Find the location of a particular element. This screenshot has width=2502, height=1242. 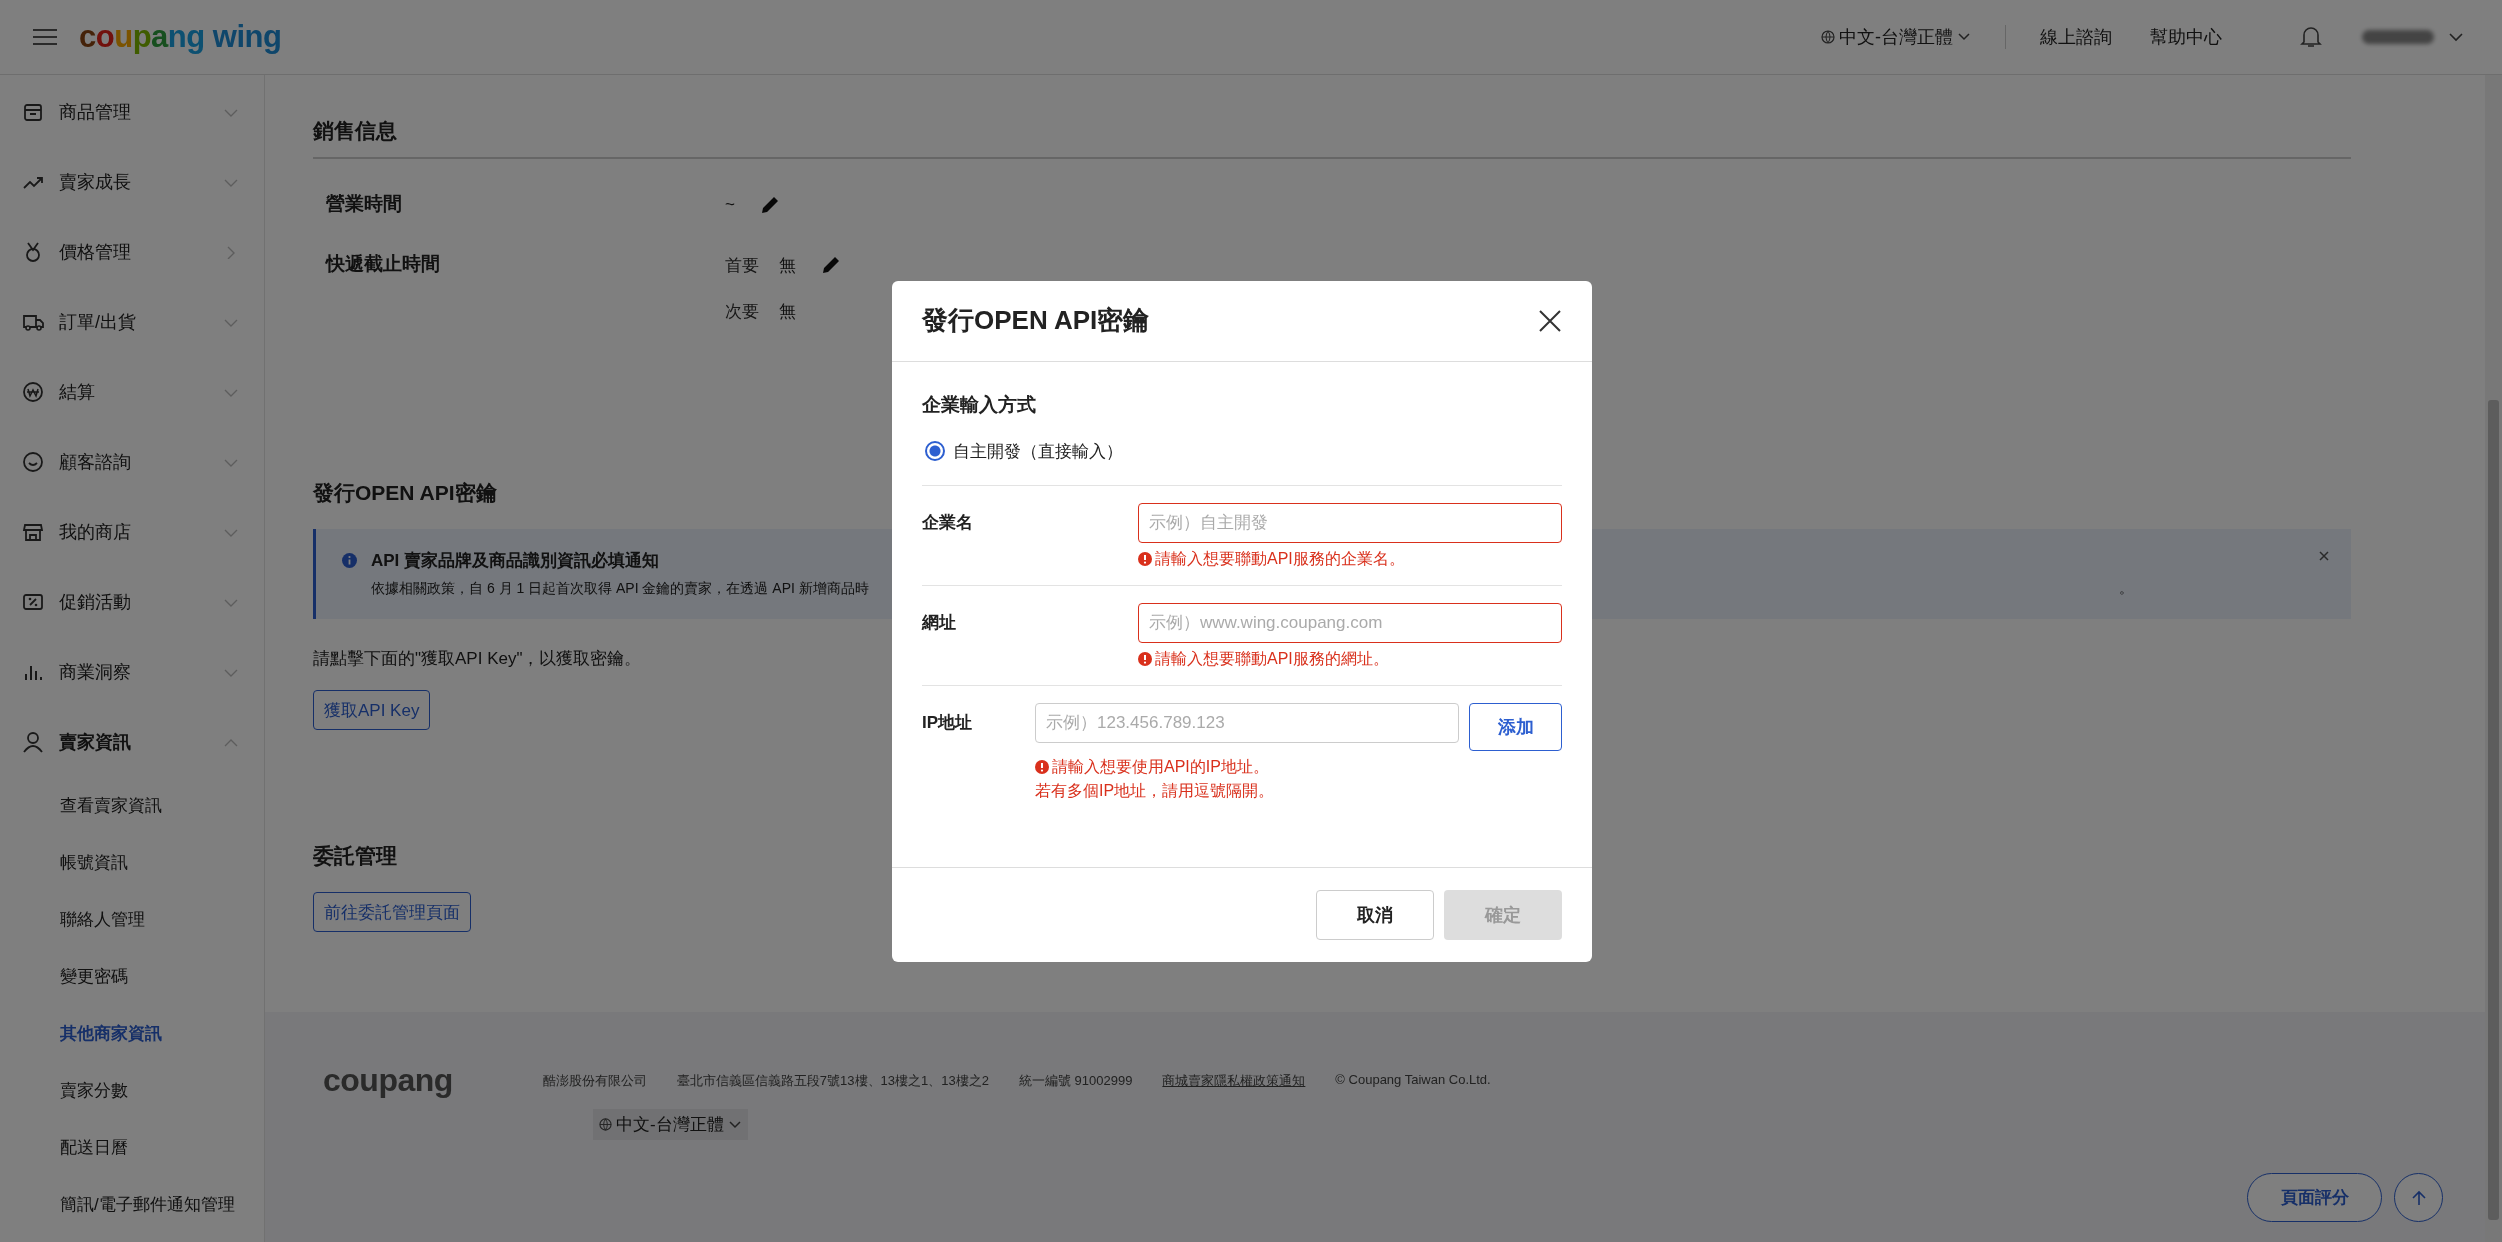

bell-icon is located at coordinates (2311, 37).